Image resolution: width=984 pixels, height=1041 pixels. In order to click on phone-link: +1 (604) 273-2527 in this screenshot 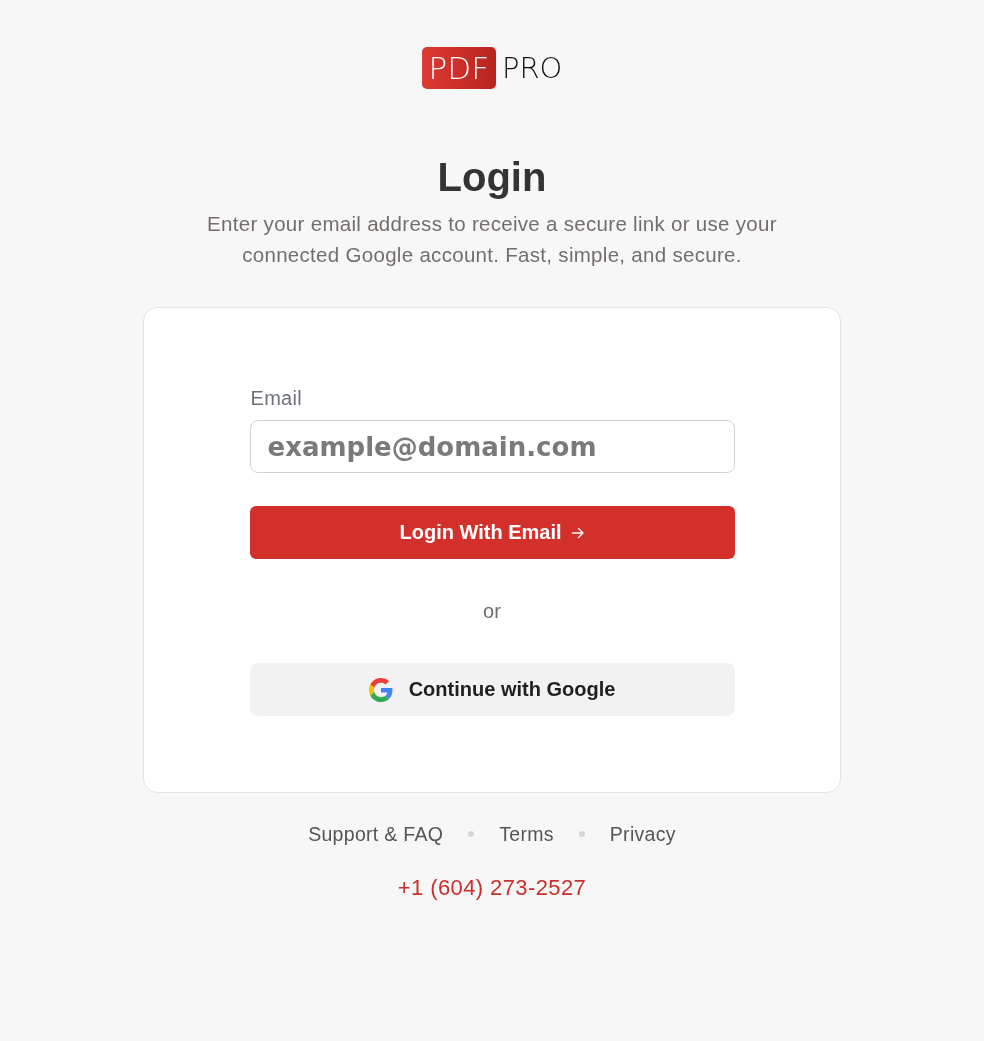, I will do `click(492, 887)`.